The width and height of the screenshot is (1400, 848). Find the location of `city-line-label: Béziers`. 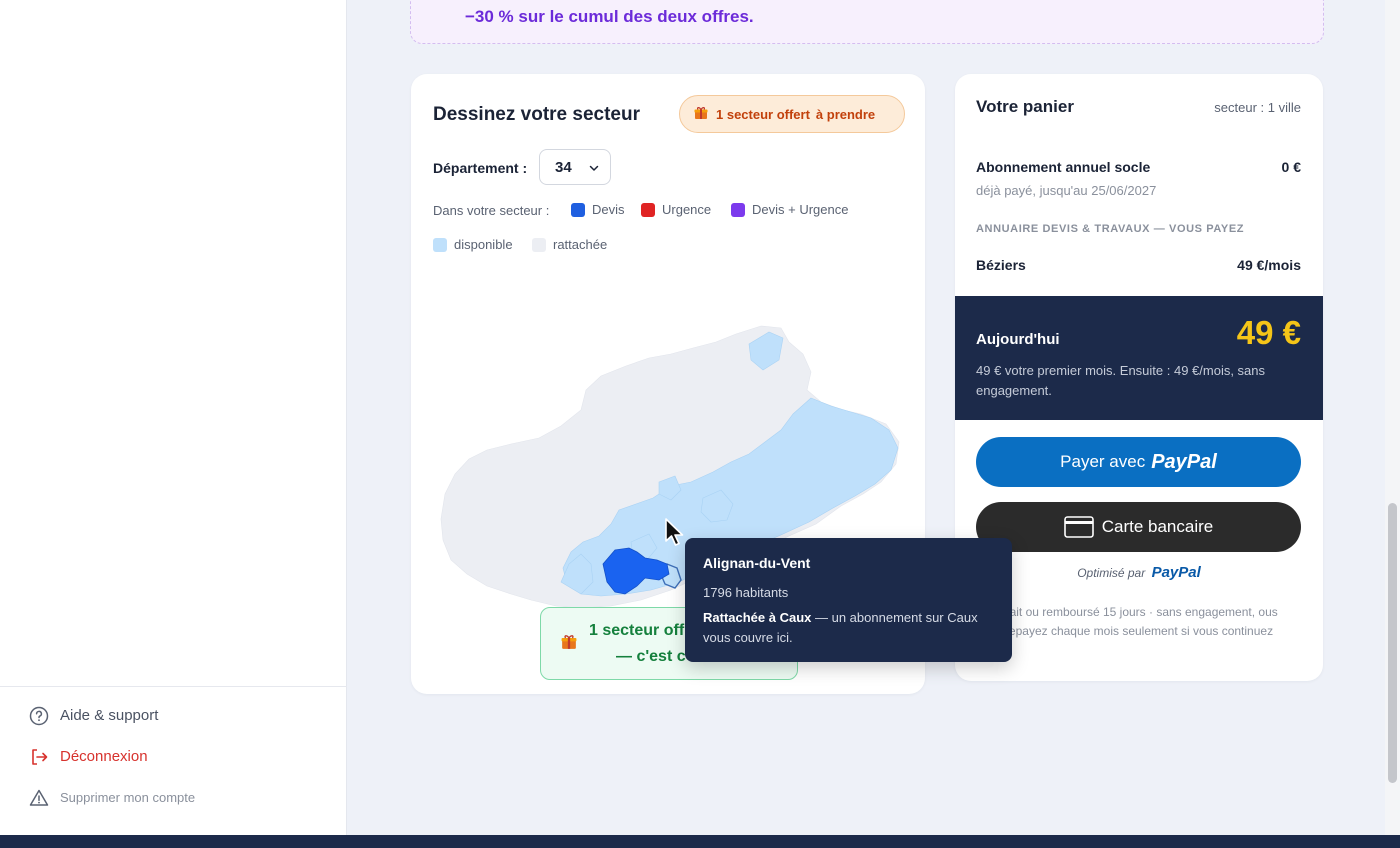

city-line-label: Béziers is located at coordinates (1001, 265).